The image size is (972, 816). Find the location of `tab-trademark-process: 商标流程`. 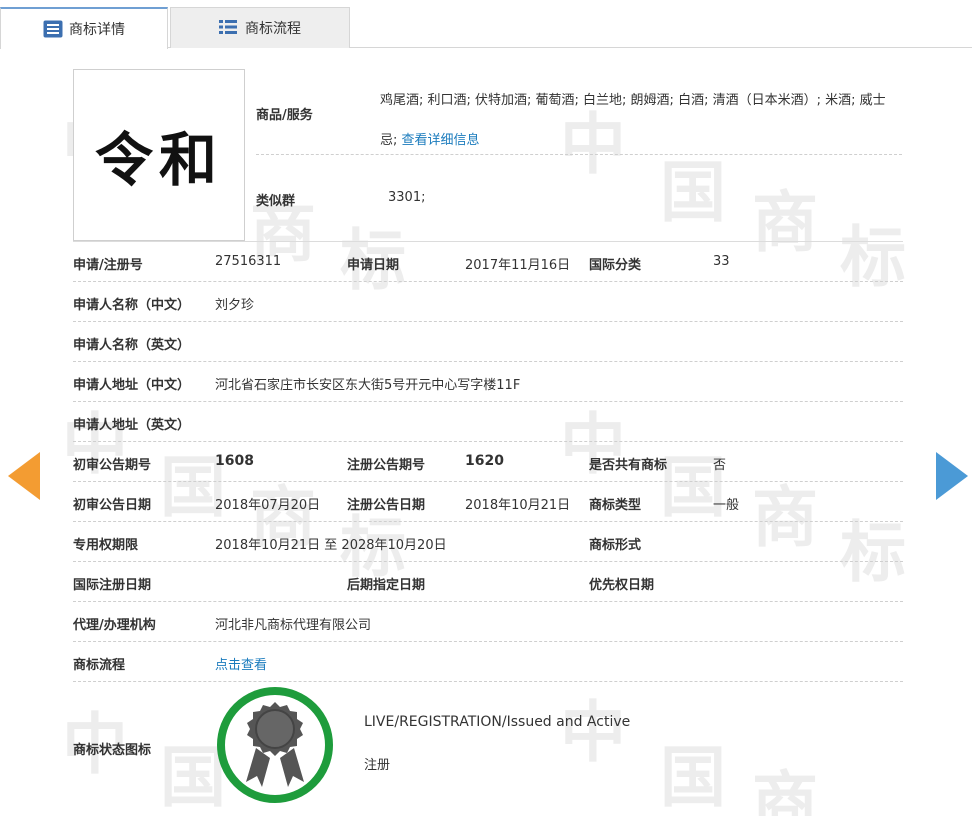

tab-trademark-process: 商标流程 is located at coordinates (260, 27).